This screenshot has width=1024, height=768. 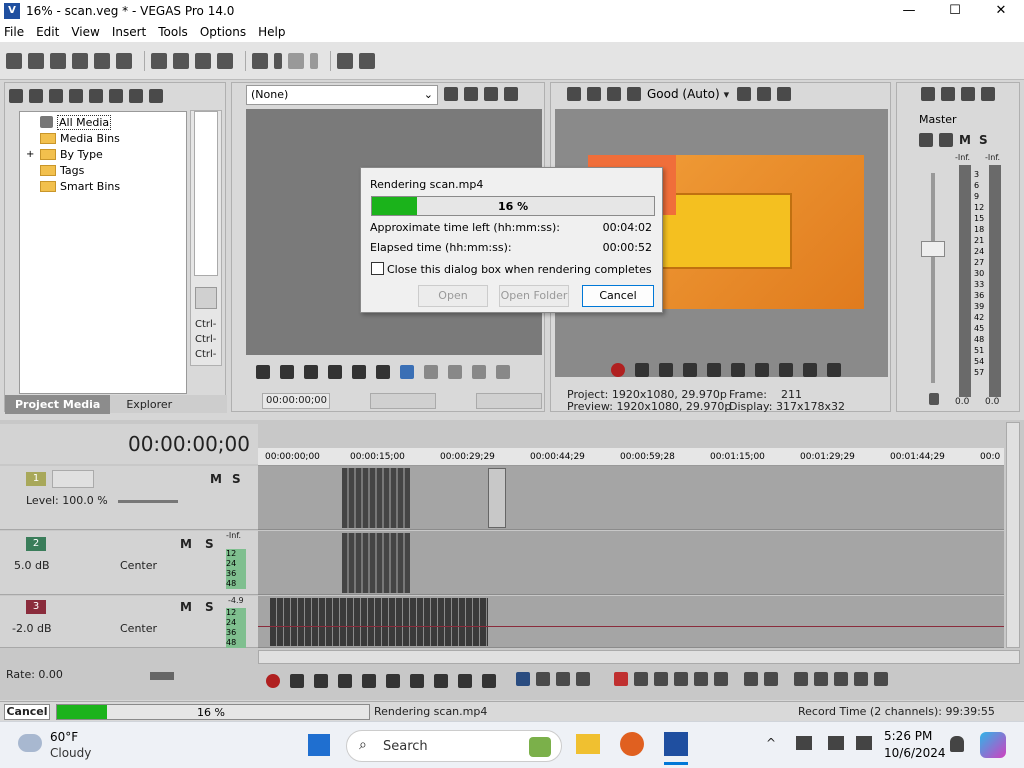 I want to click on capture-video-icon, so click(x=36, y=96).